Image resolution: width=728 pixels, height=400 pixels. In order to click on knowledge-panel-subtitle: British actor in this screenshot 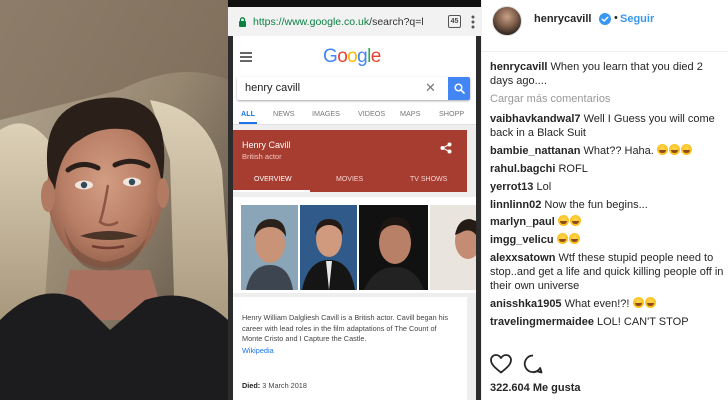, I will do `click(262, 156)`.